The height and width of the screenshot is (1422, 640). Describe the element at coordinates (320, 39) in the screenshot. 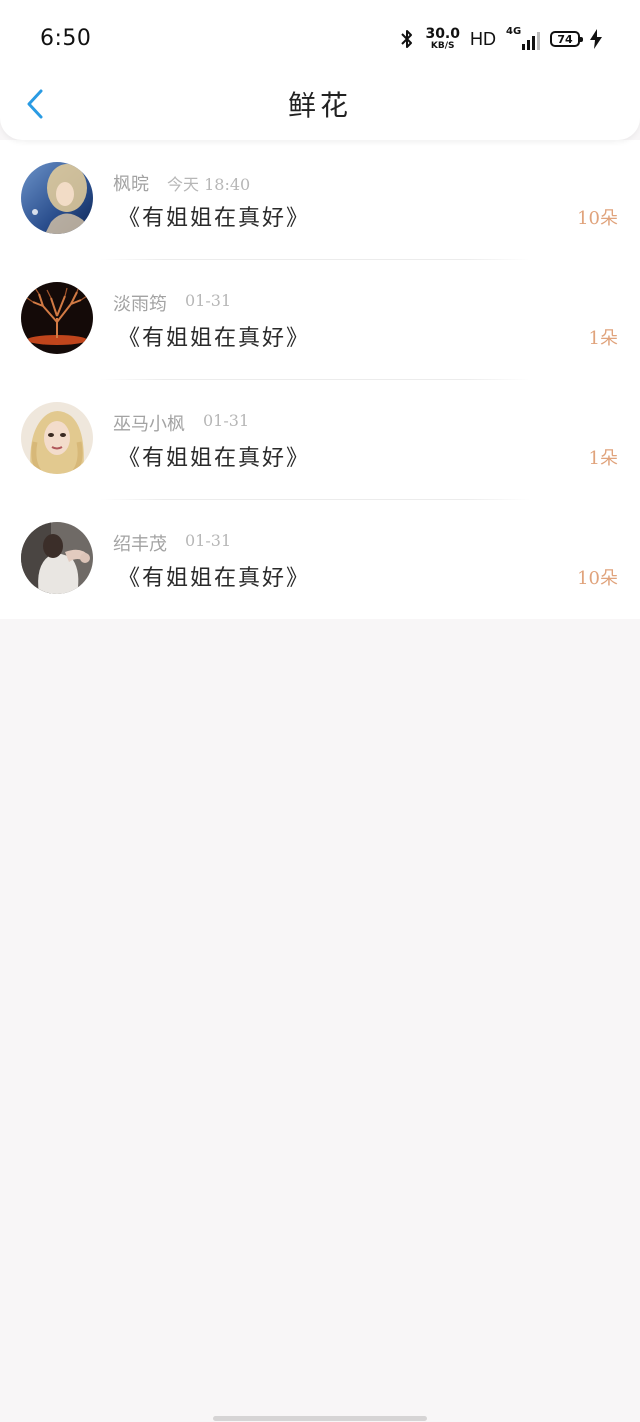

I see `status-bar: 6:50 30.0 KB/S HD 4G 74` at that location.